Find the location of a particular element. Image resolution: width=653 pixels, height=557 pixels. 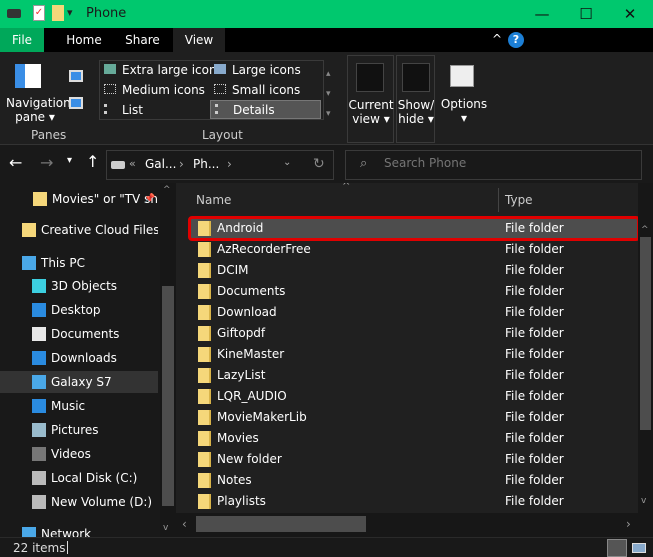

file-row: New folder File folder is located at coordinates (414, 459).